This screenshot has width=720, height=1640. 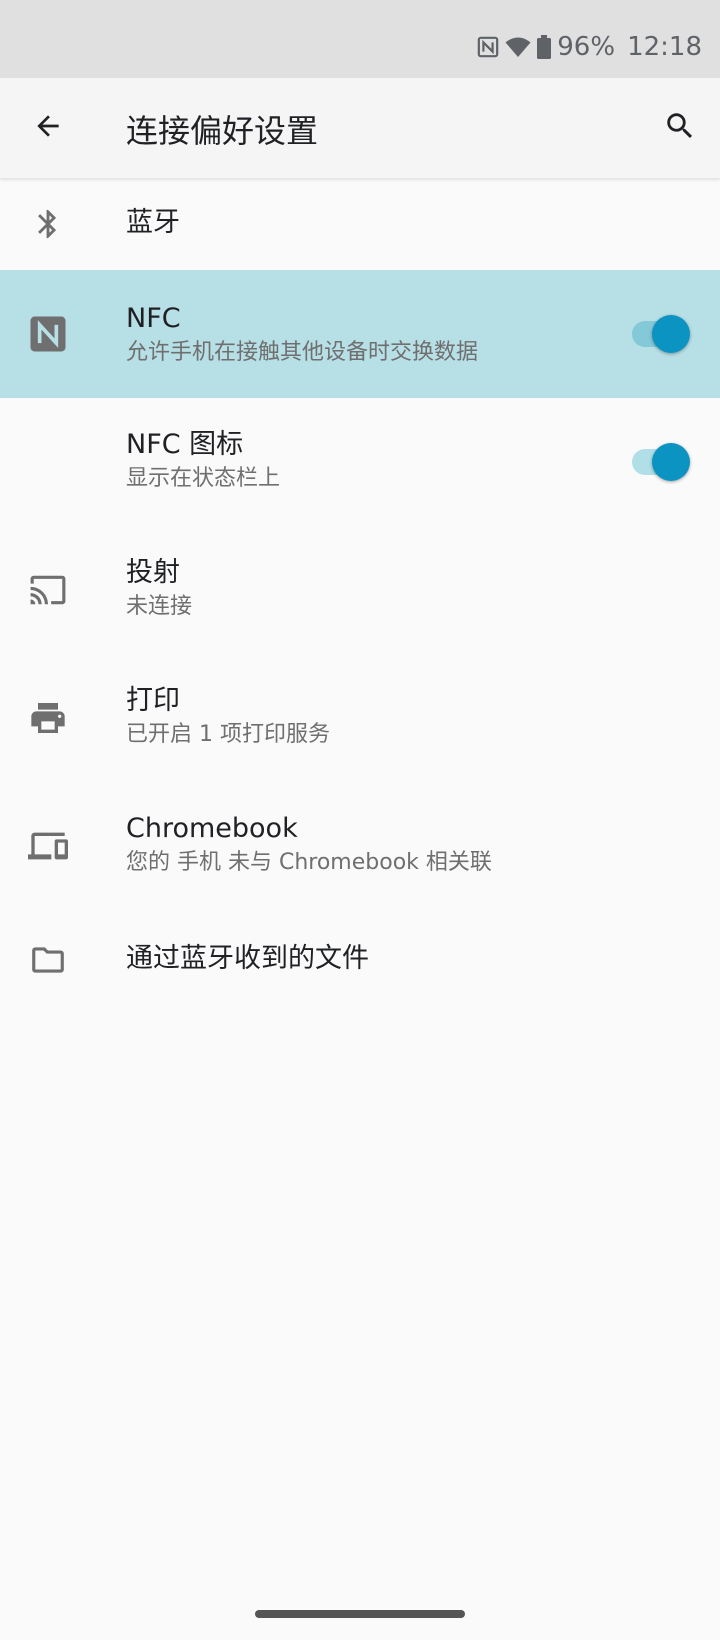 I want to click on back-button, so click(x=48, y=128).